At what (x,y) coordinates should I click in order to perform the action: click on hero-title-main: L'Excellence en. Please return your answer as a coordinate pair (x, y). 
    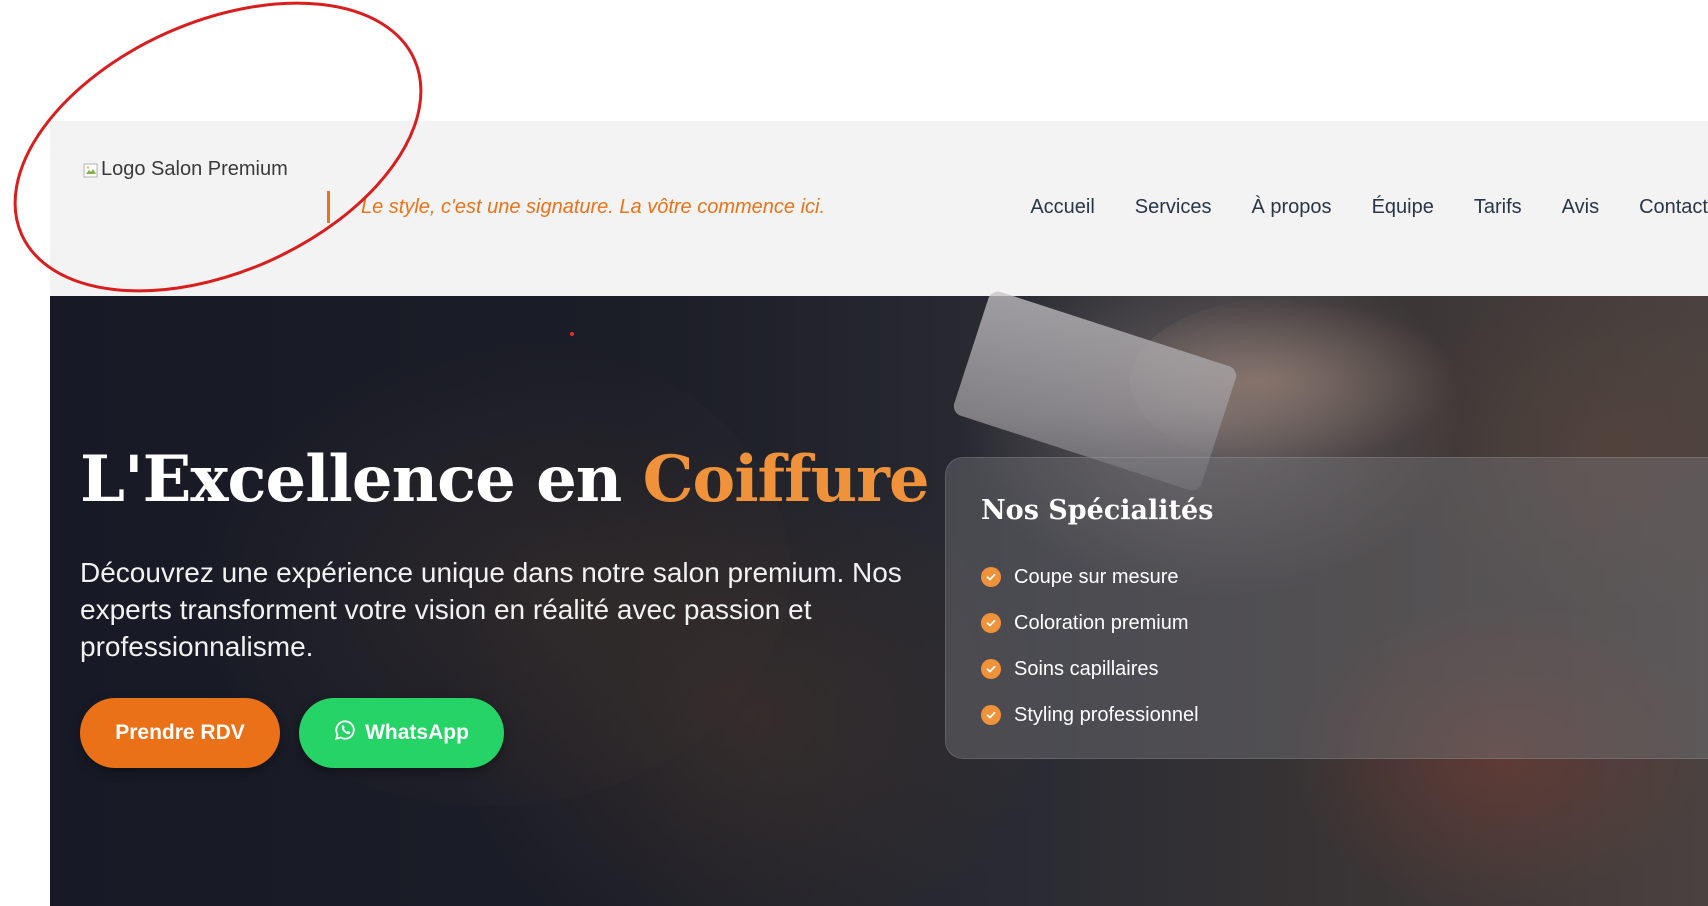
    Looking at the image, I should click on (361, 479).